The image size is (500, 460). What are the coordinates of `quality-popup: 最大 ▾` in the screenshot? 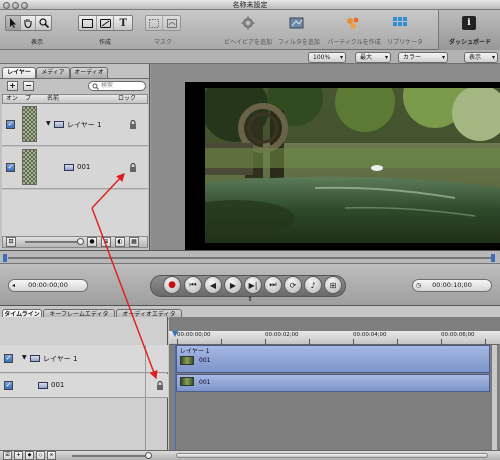 It's located at (373, 57).